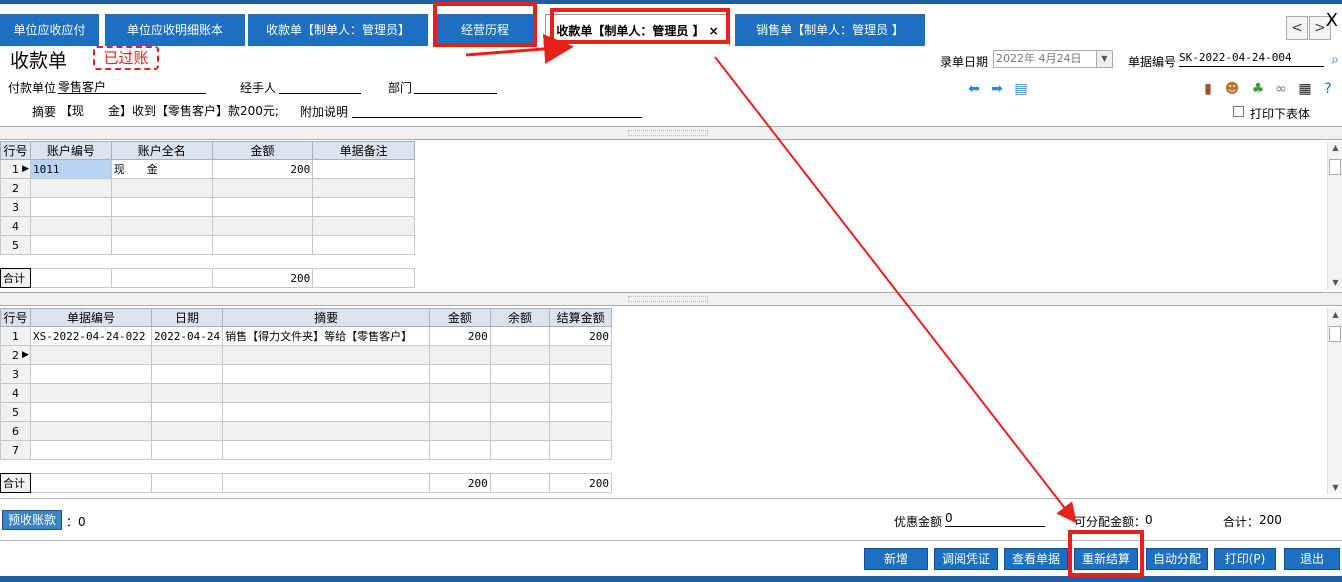  Describe the element at coordinates (580, 336) in the screenshot. I see `settle-amount-cell: 200` at that location.